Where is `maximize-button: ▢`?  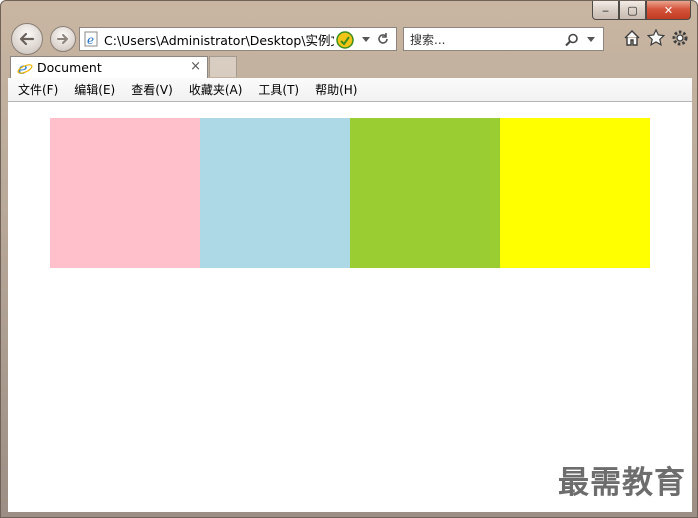
maximize-button: ▢ is located at coordinates (632, 10).